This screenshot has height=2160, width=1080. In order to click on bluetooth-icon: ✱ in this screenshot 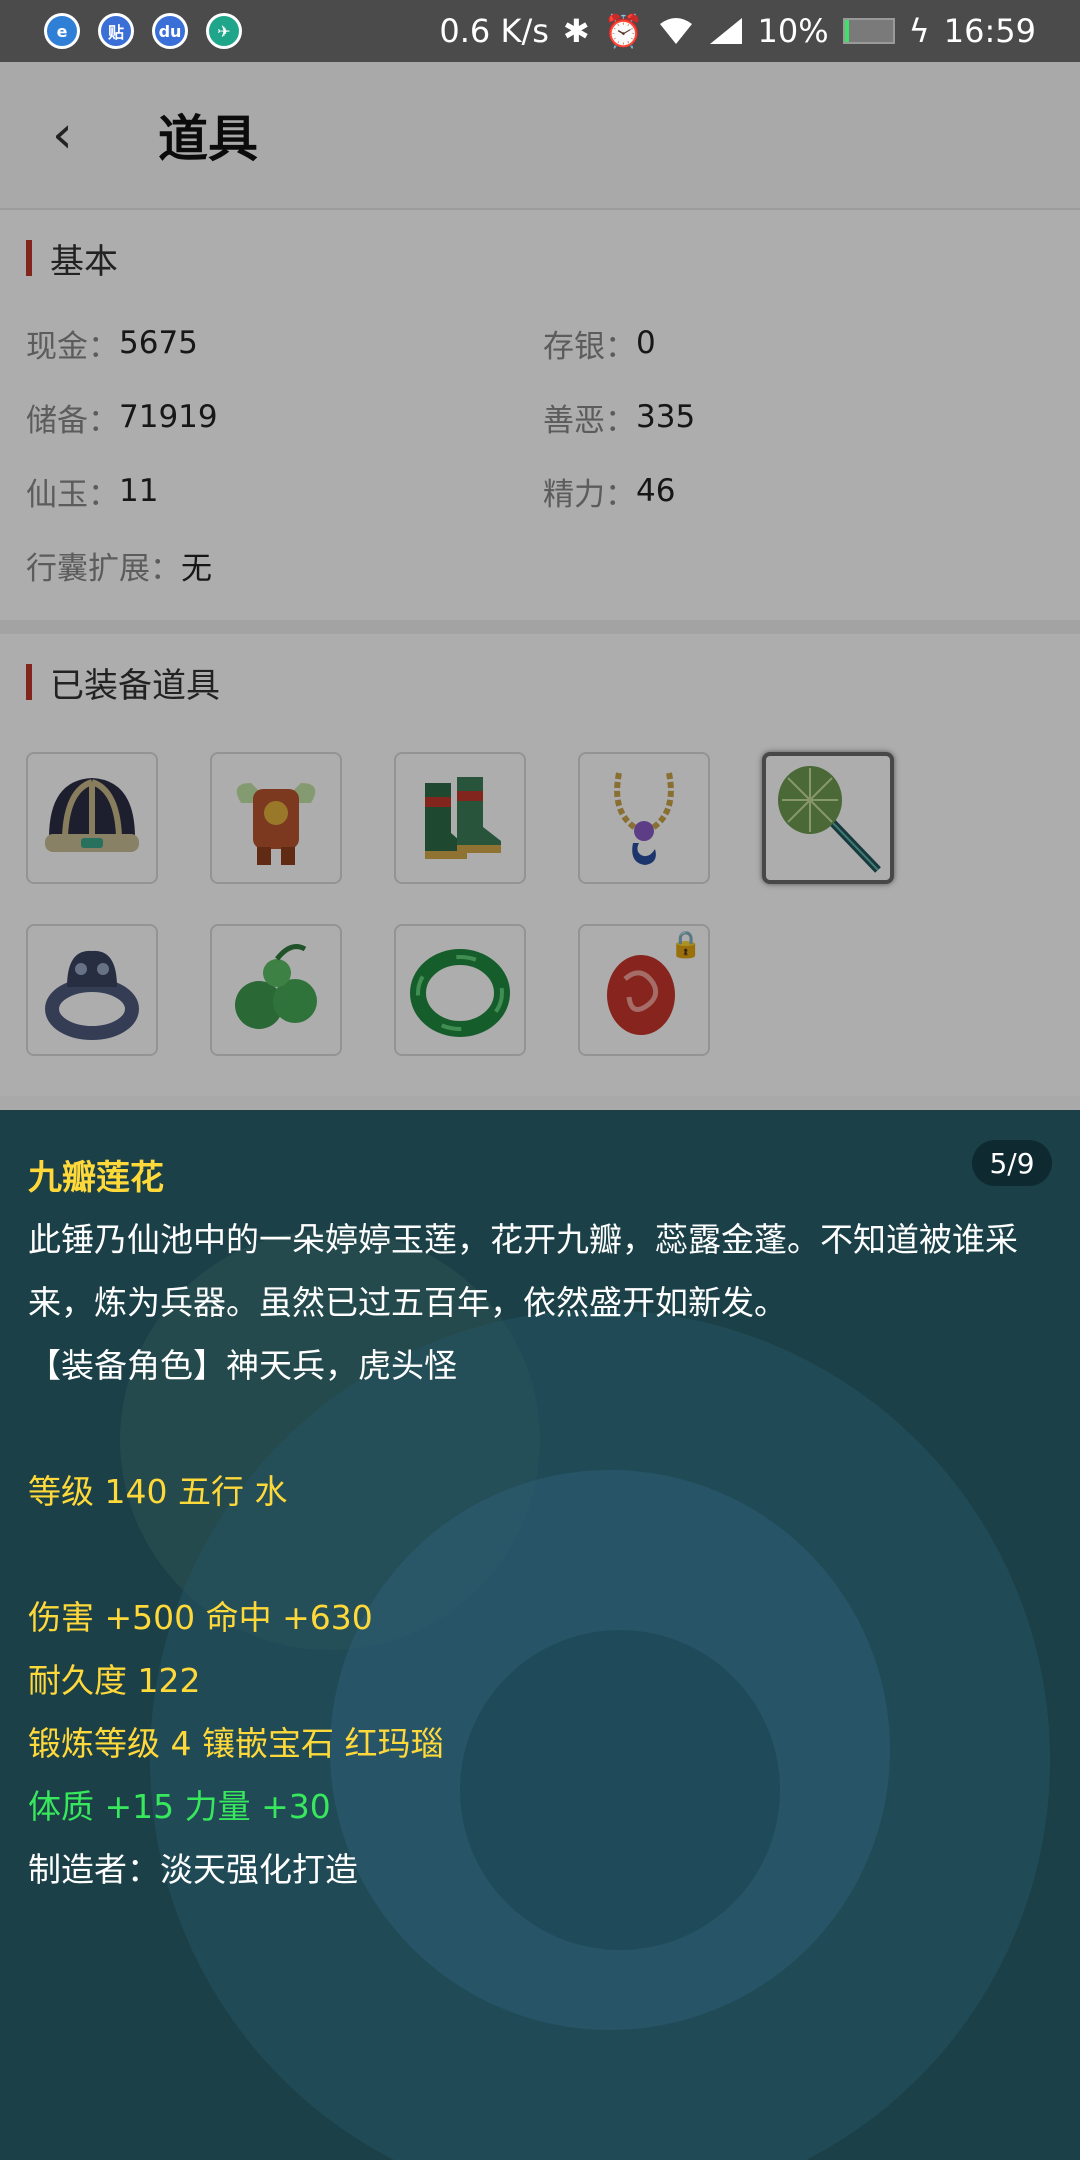, I will do `click(576, 31)`.